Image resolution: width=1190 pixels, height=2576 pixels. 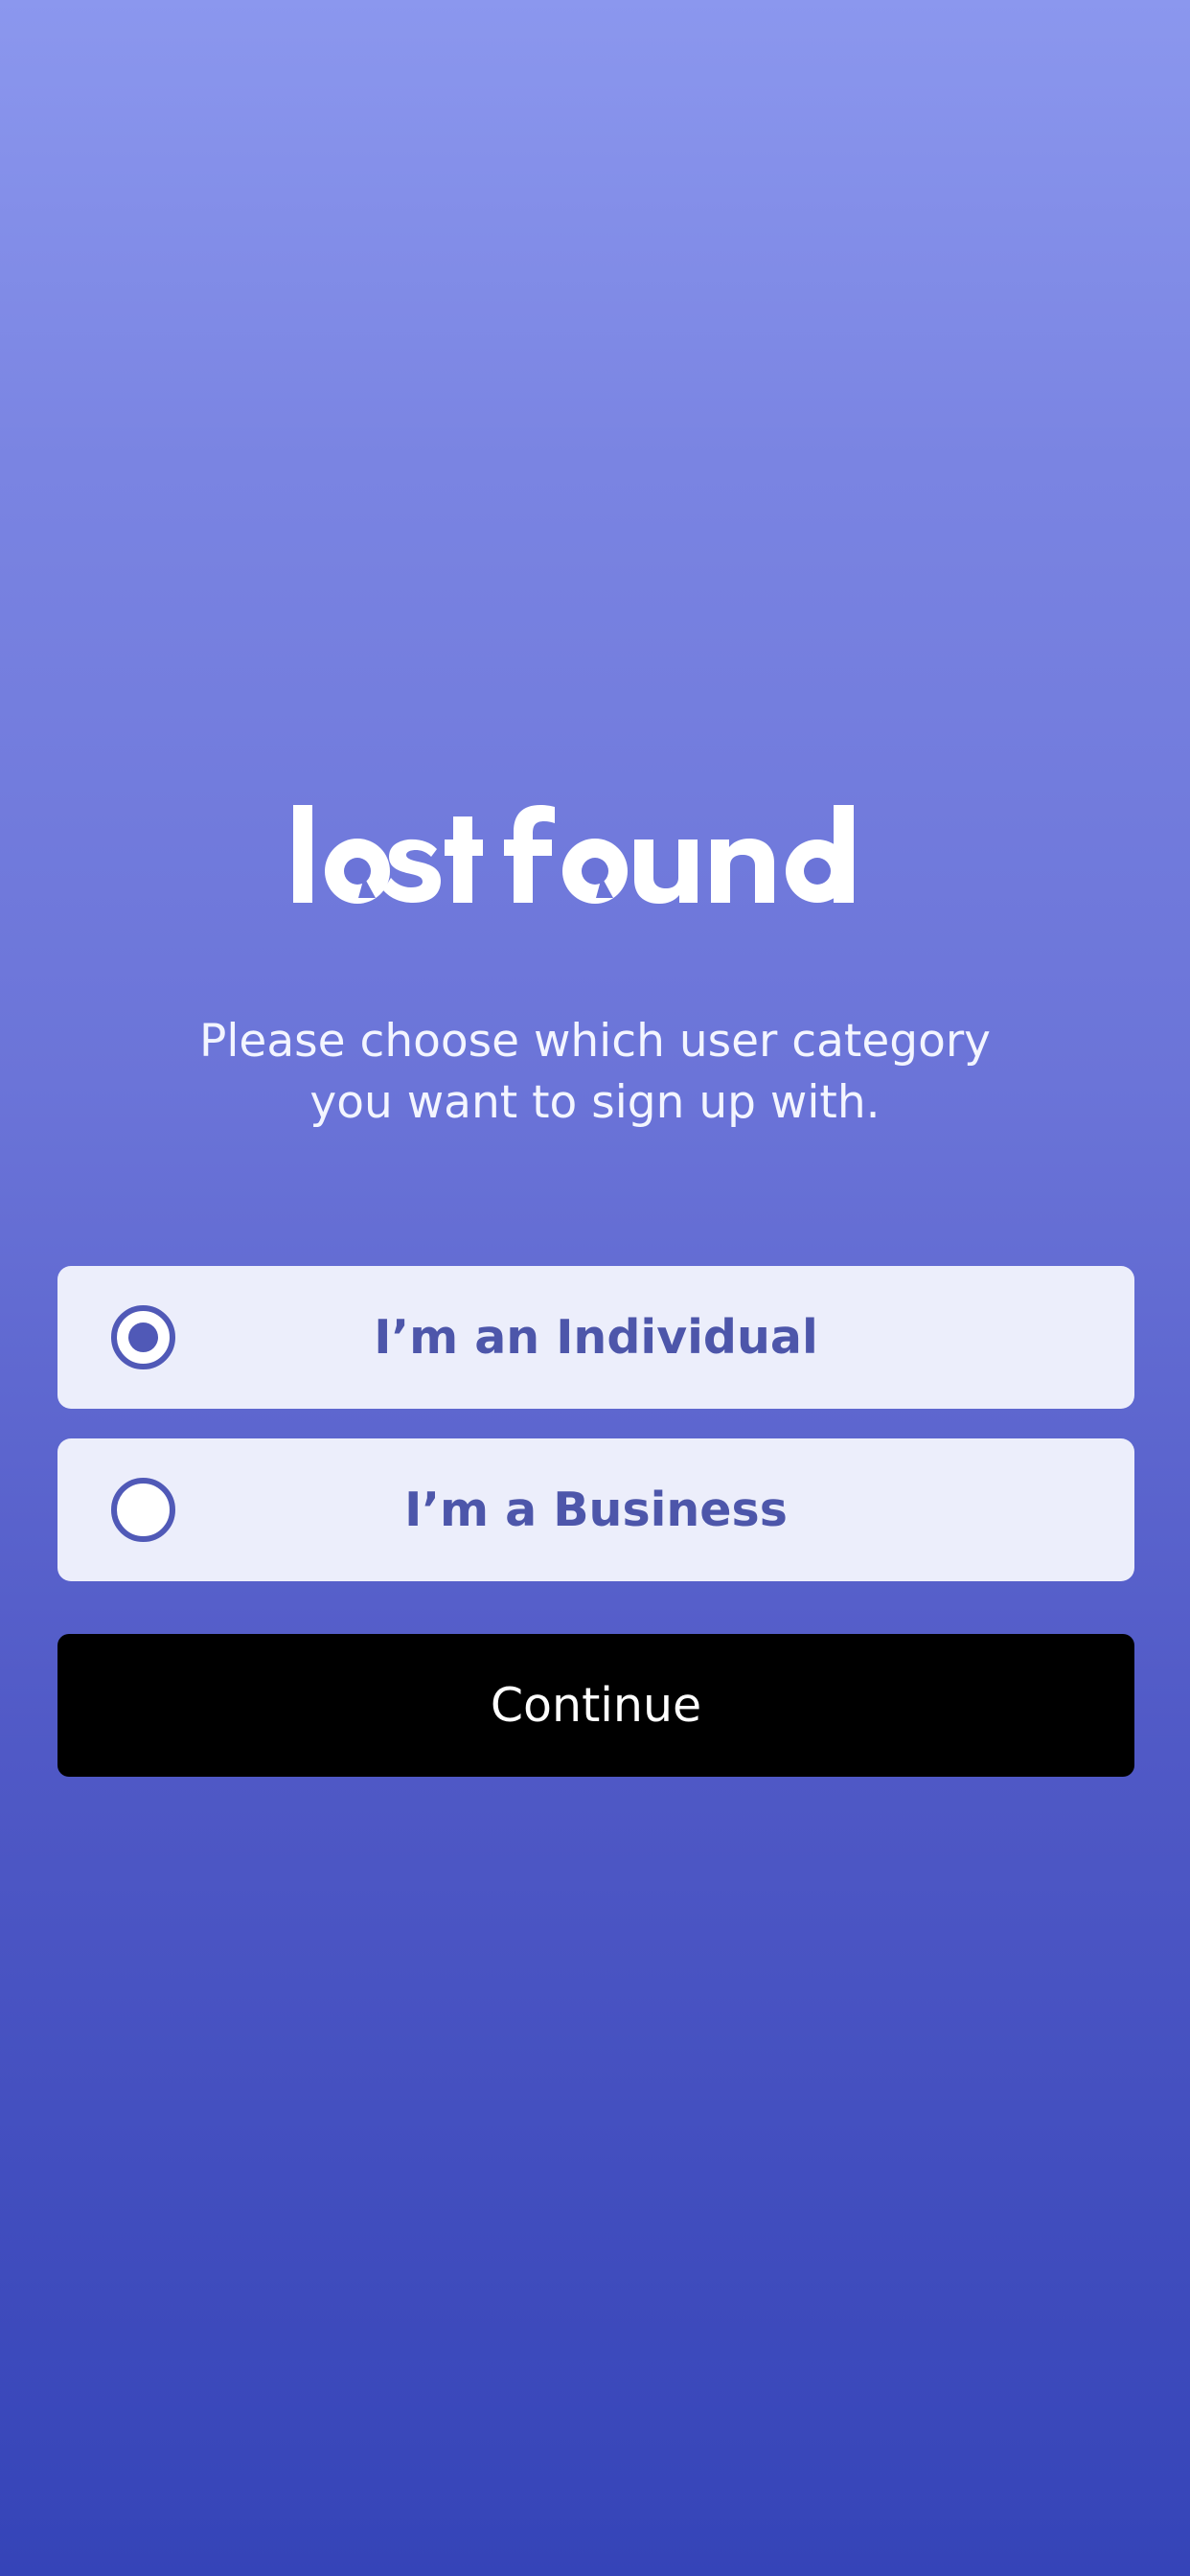 What do you see at coordinates (574, 854) in the screenshot?
I see `logo-wordmark` at bounding box center [574, 854].